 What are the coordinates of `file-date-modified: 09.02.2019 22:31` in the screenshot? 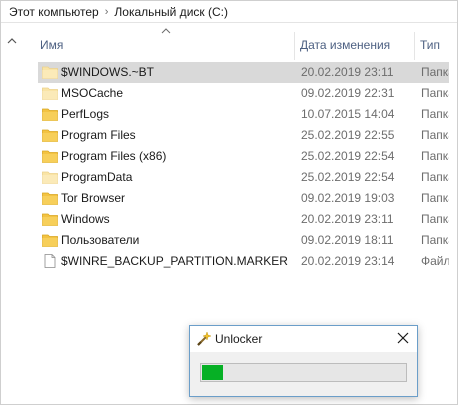 It's located at (348, 93).